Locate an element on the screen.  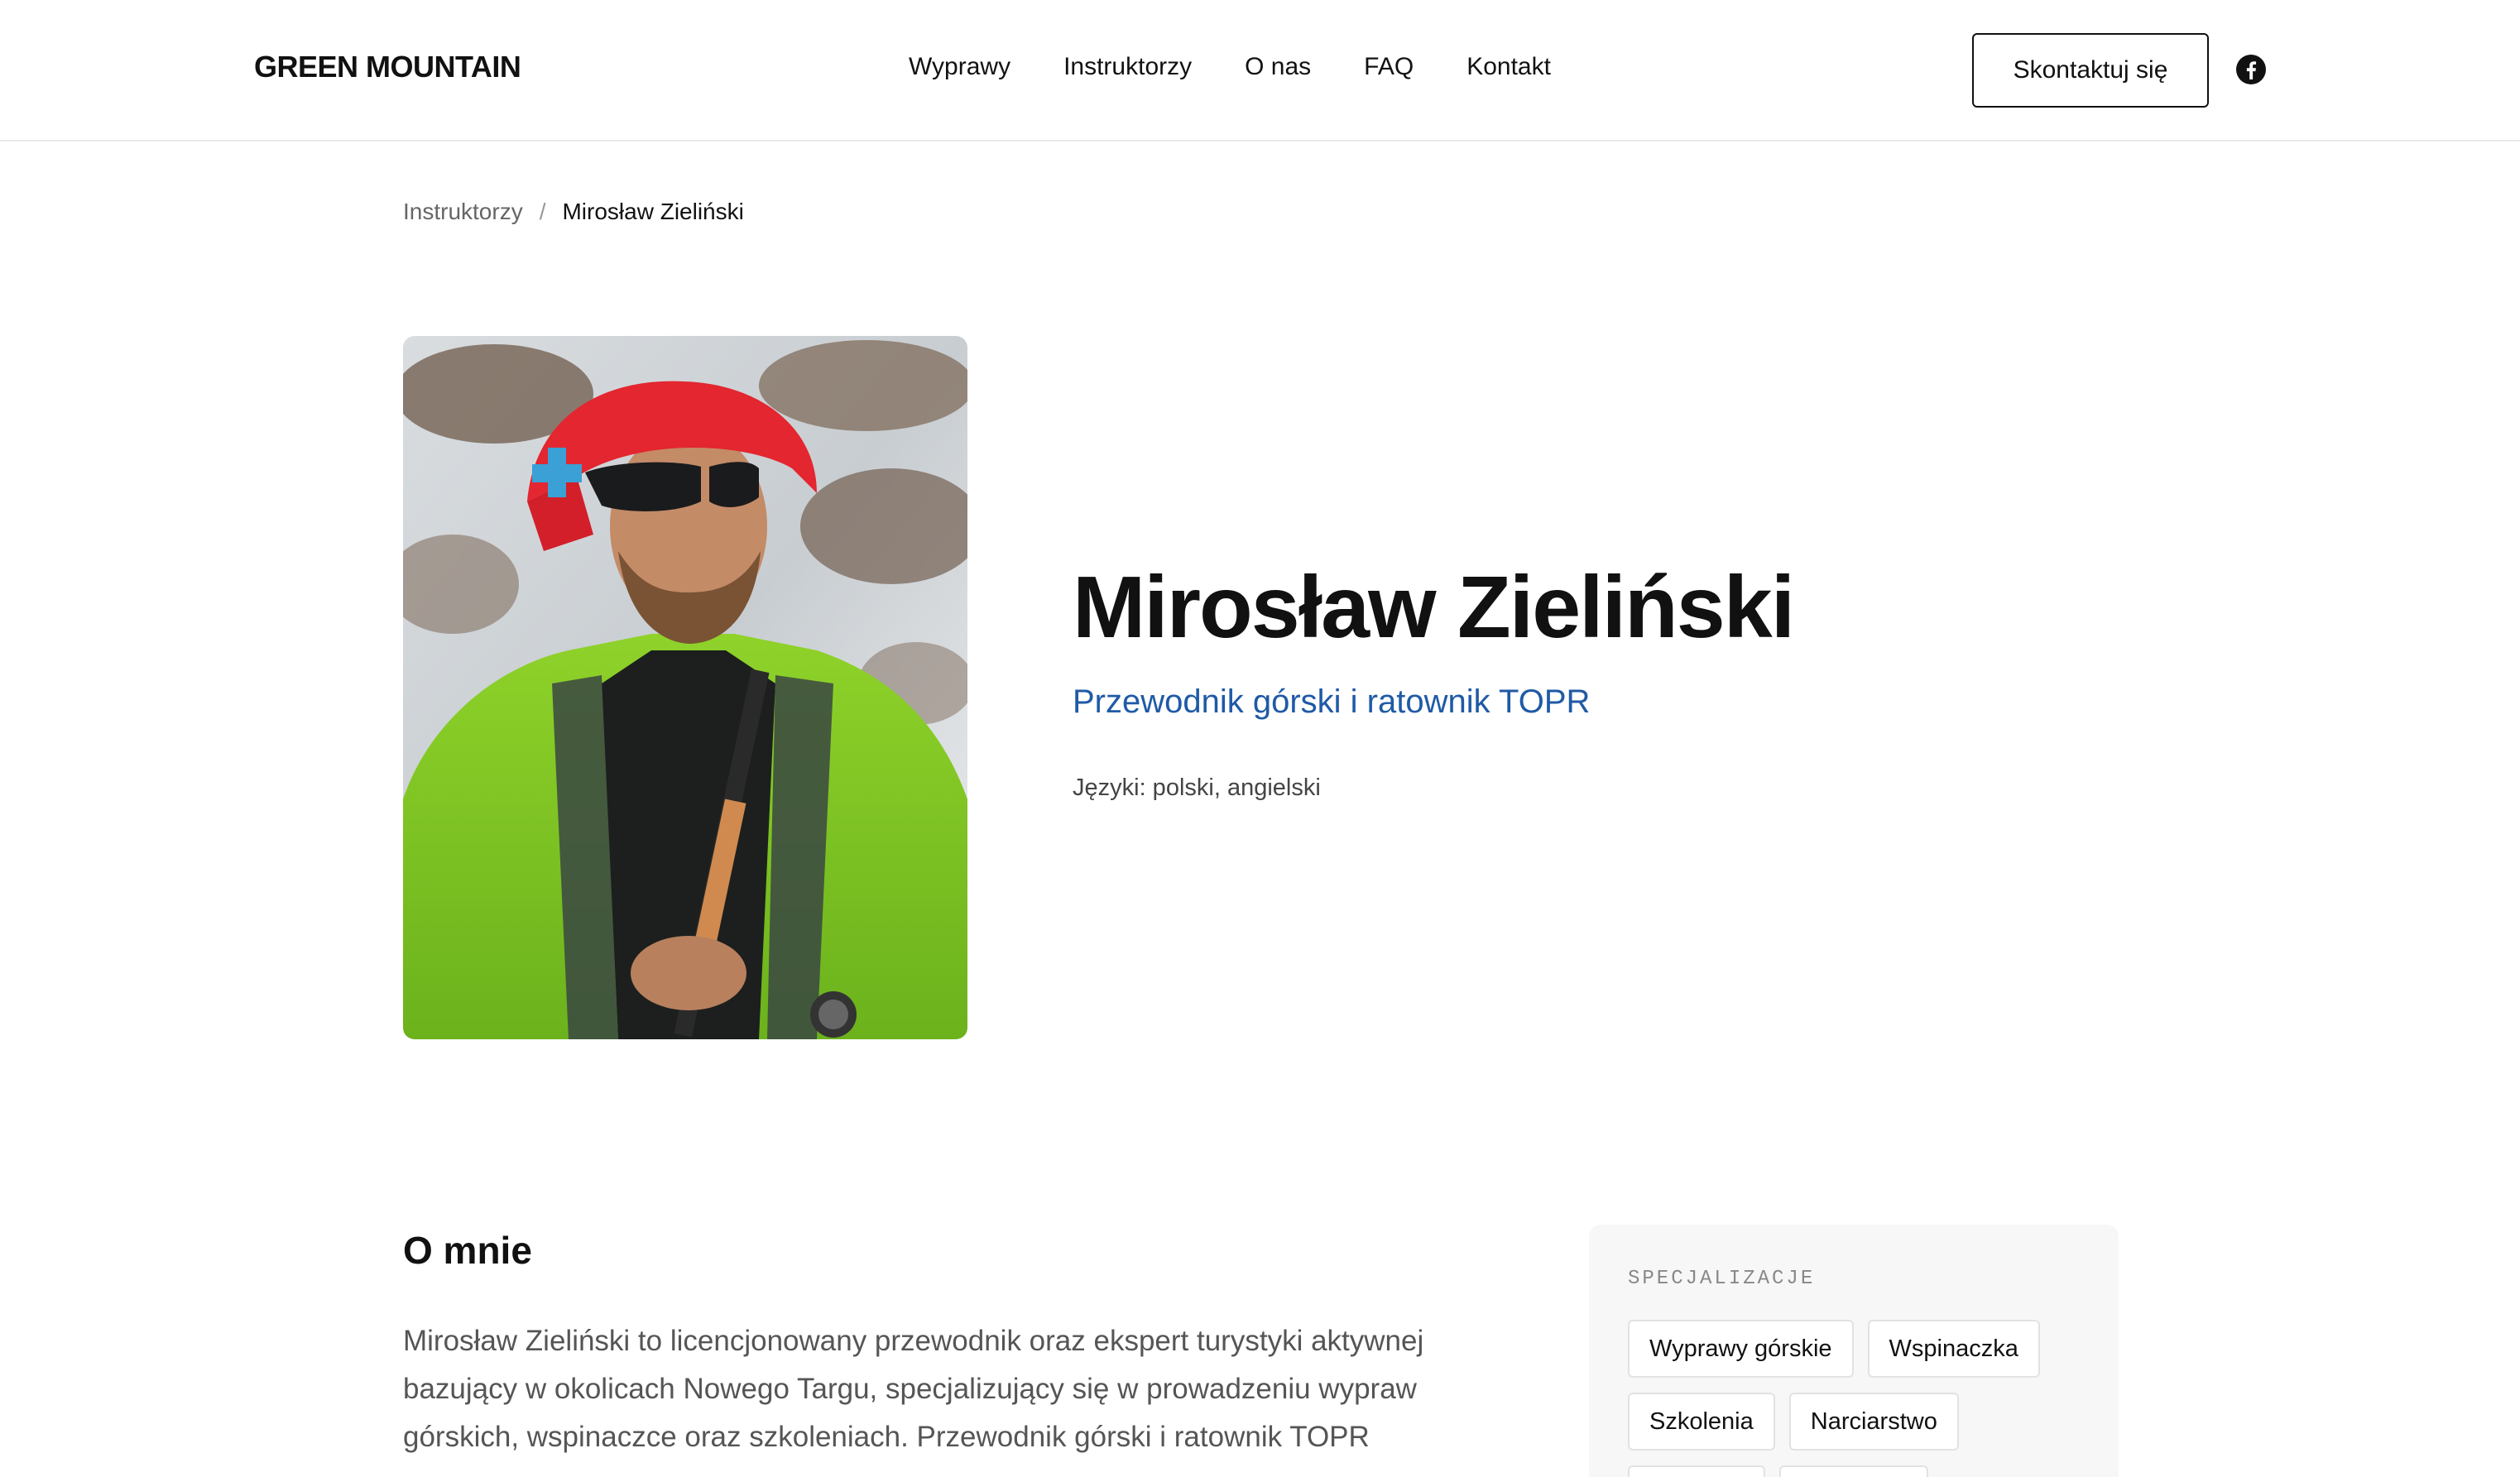
specializations-heading: SPECJALIZACJE is located at coordinates (1722, 1279).